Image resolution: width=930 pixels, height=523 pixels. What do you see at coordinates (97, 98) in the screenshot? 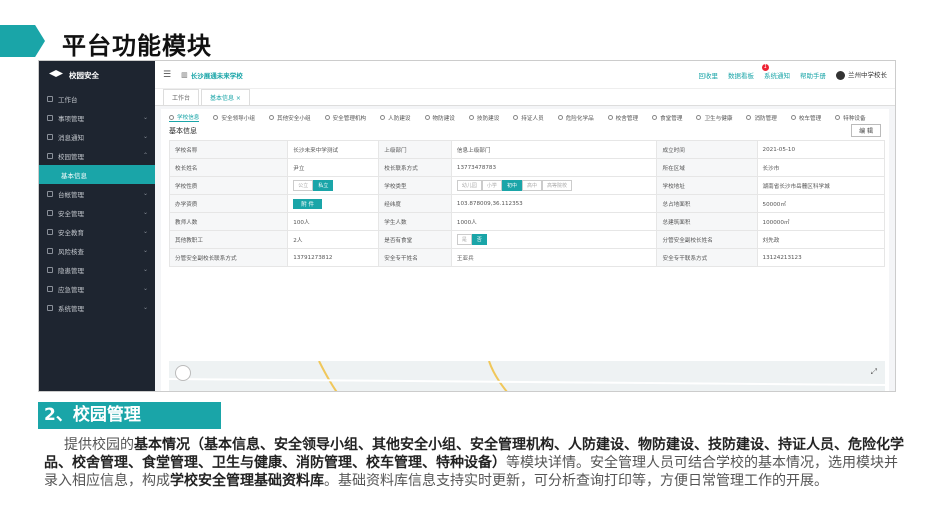
I see `sidebar-item: 工作台` at bounding box center [97, 98].